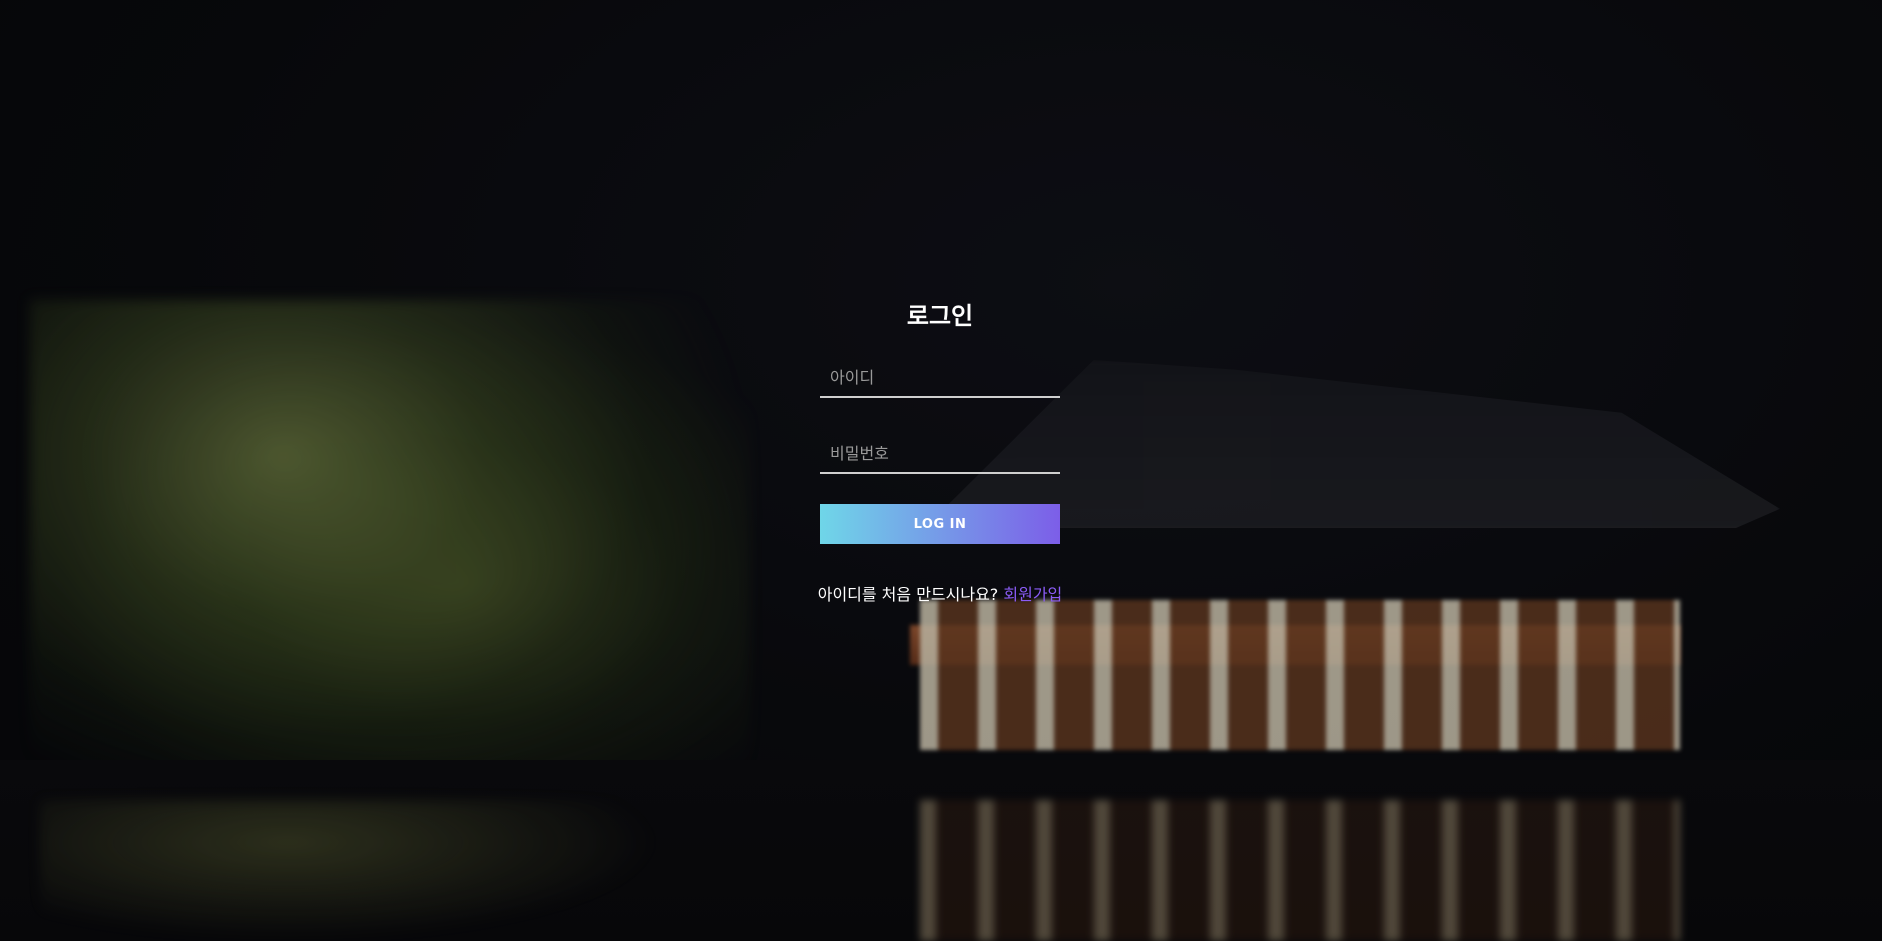 This screenshot has height=941, width=1882. I want to click on signup-link: 회원가입, so click(1032, 594).